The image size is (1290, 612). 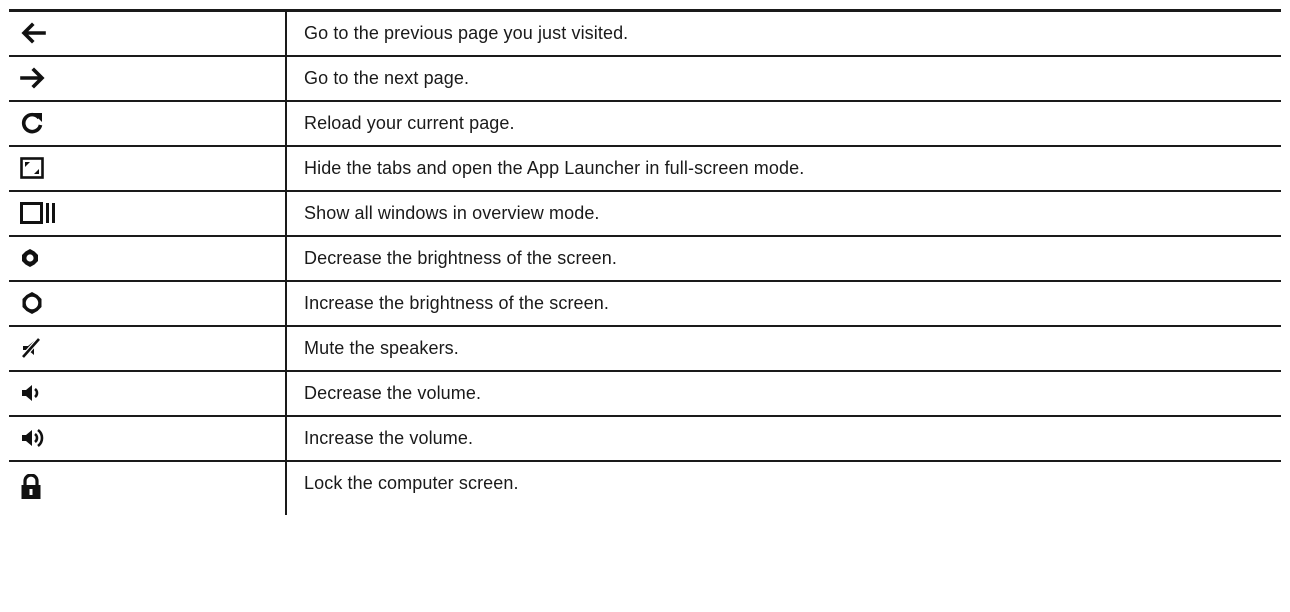 What do you see at coordinates (31, 348) in the screenshot?
I see `mute-icon` at bounding box center [31, 348].